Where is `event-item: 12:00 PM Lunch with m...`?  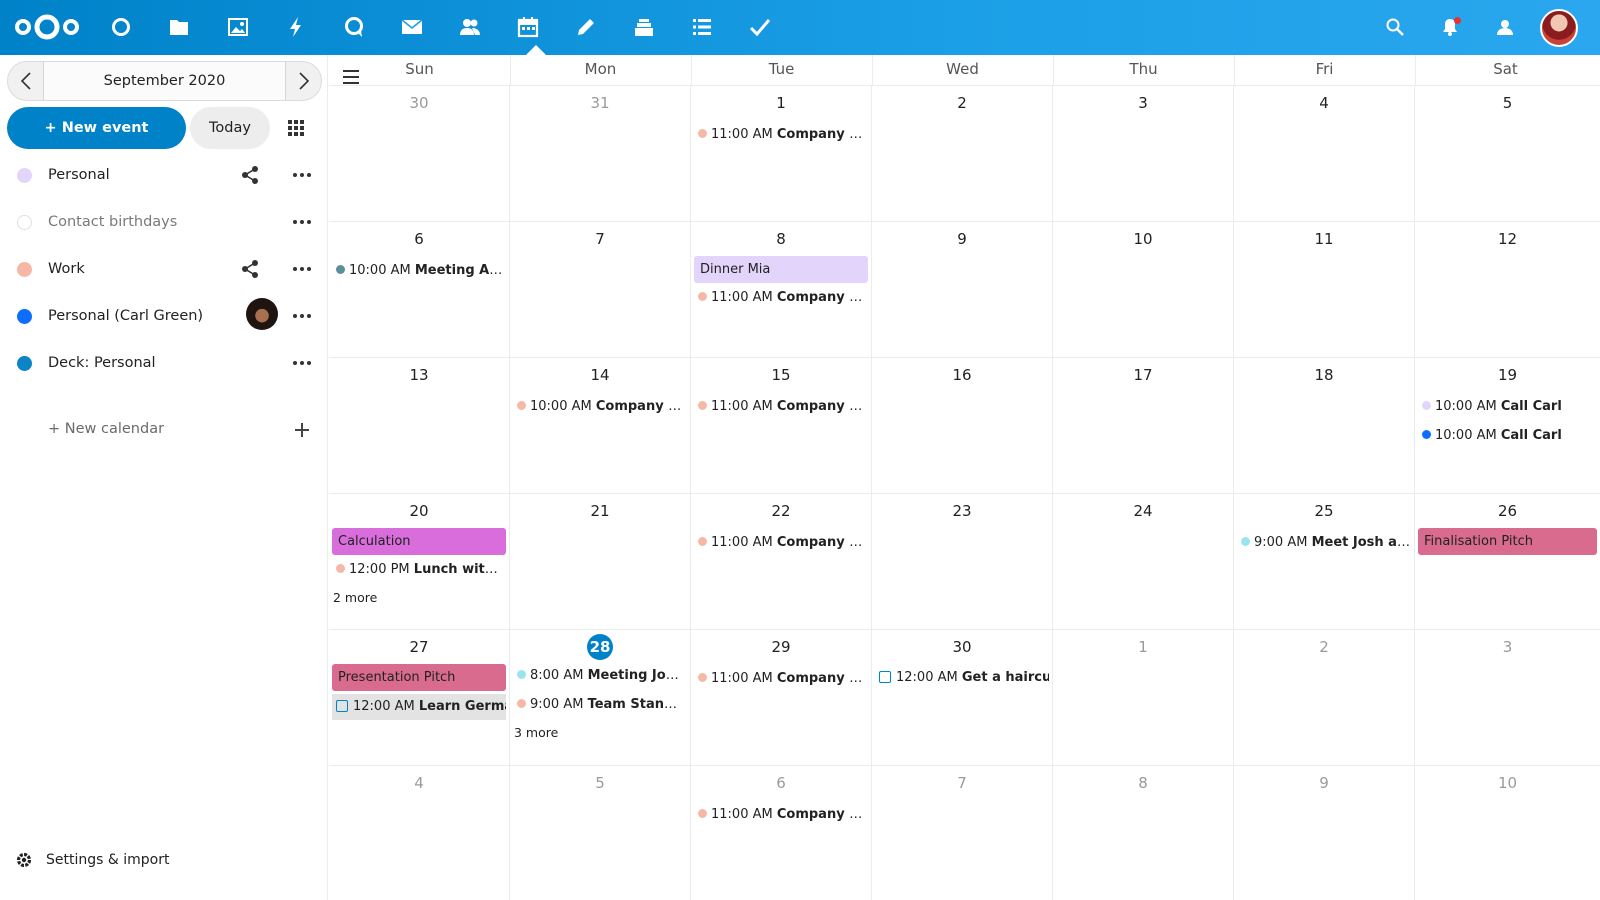 event-item: 12:00 PM Lunch with m... is located at coordinates (420, 570).